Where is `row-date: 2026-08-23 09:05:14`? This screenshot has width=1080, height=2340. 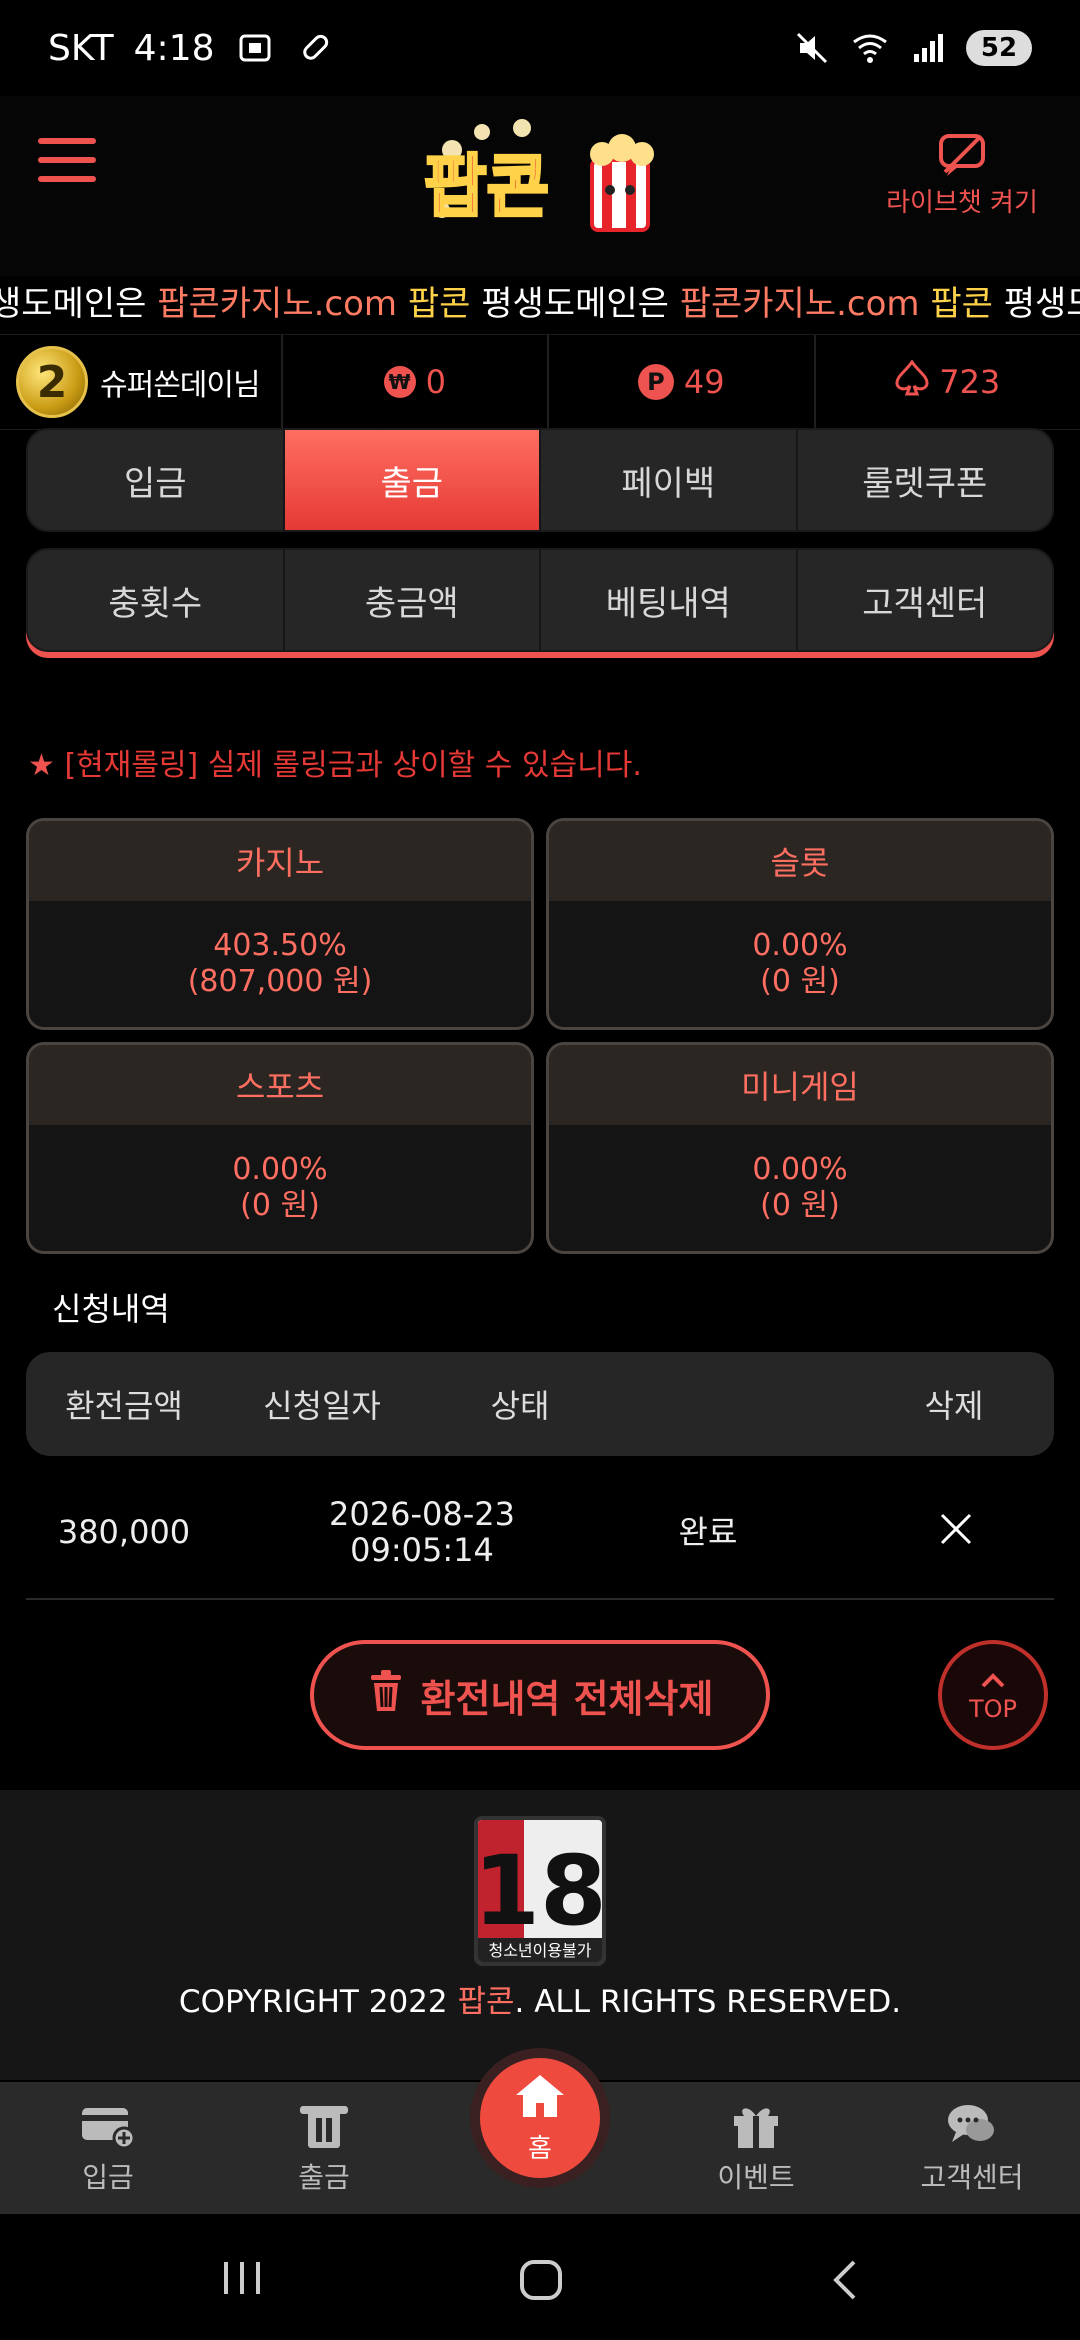
row-date: 2026-08-23 09:05:14 is located at coordinates (422, 1532).